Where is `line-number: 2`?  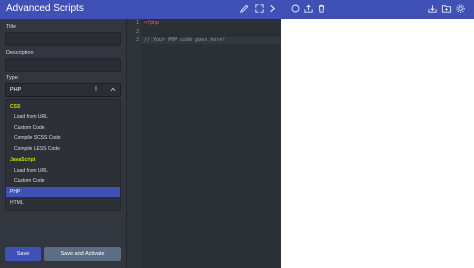 line-number: 2 is located at coordinates (137, 32).